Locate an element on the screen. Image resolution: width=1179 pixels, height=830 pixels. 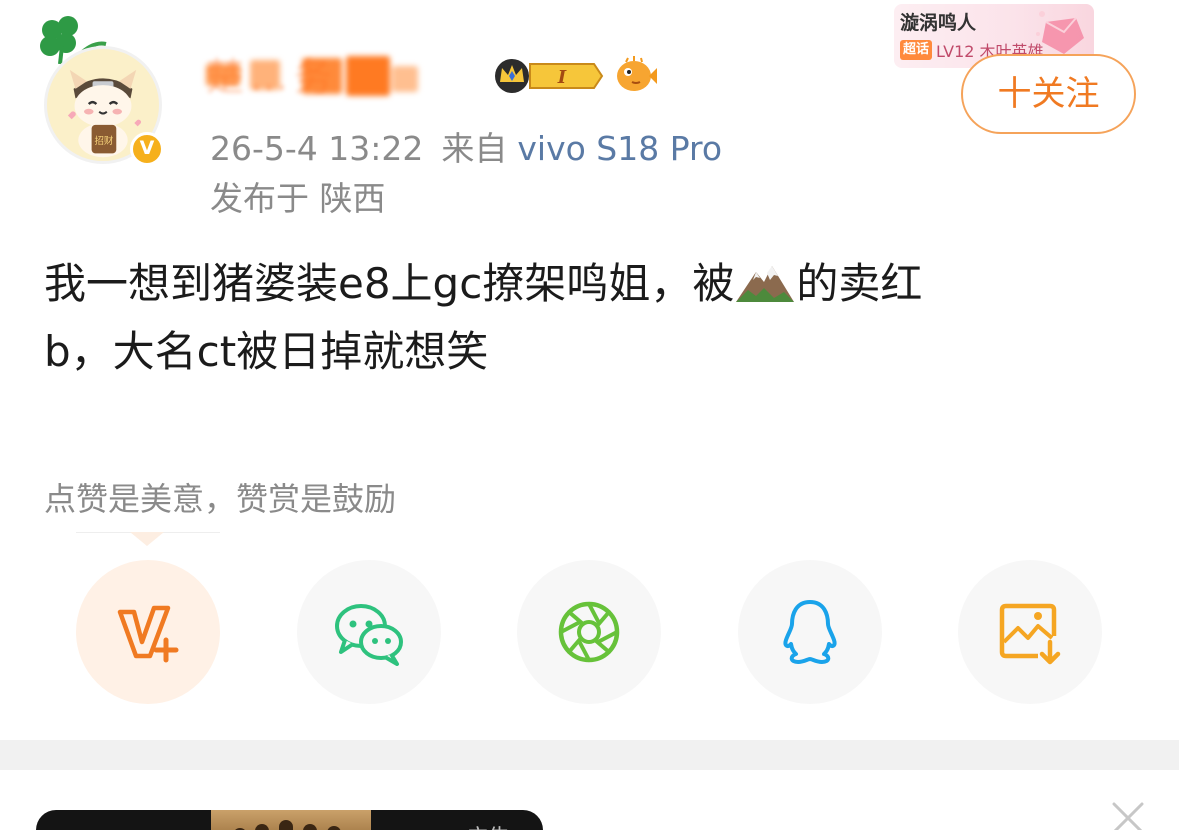
post-meta: 26-5-4 13:22 来自 vivo S18 Pro is located at coordinates (466, 146).